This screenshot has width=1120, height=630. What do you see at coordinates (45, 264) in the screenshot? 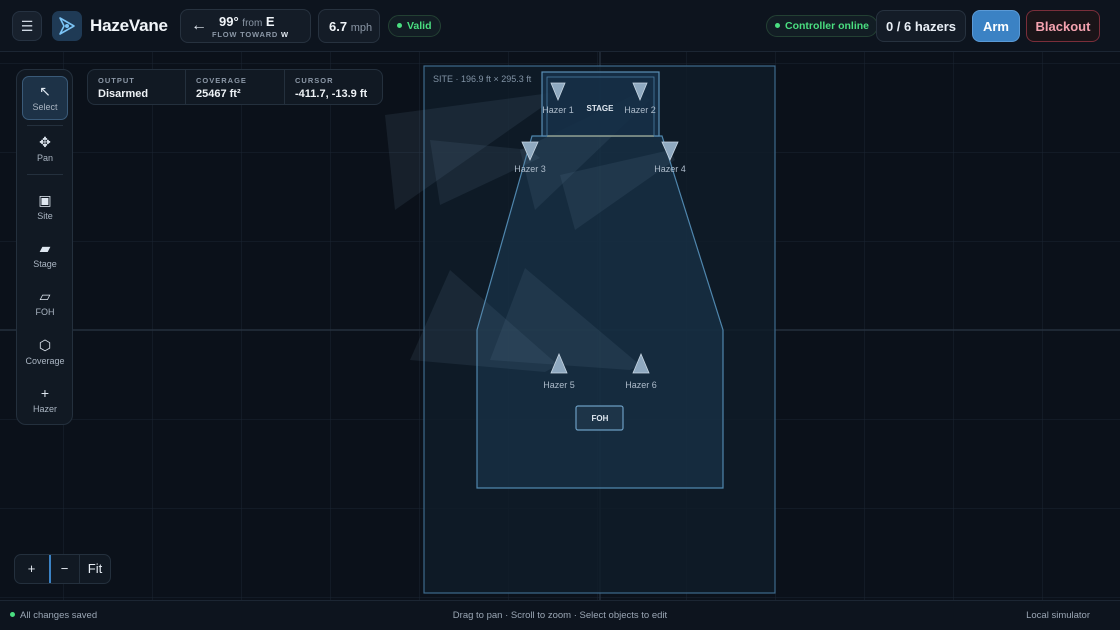
I see `tool-stage-label: Stage` at bounding box center [45, 264].